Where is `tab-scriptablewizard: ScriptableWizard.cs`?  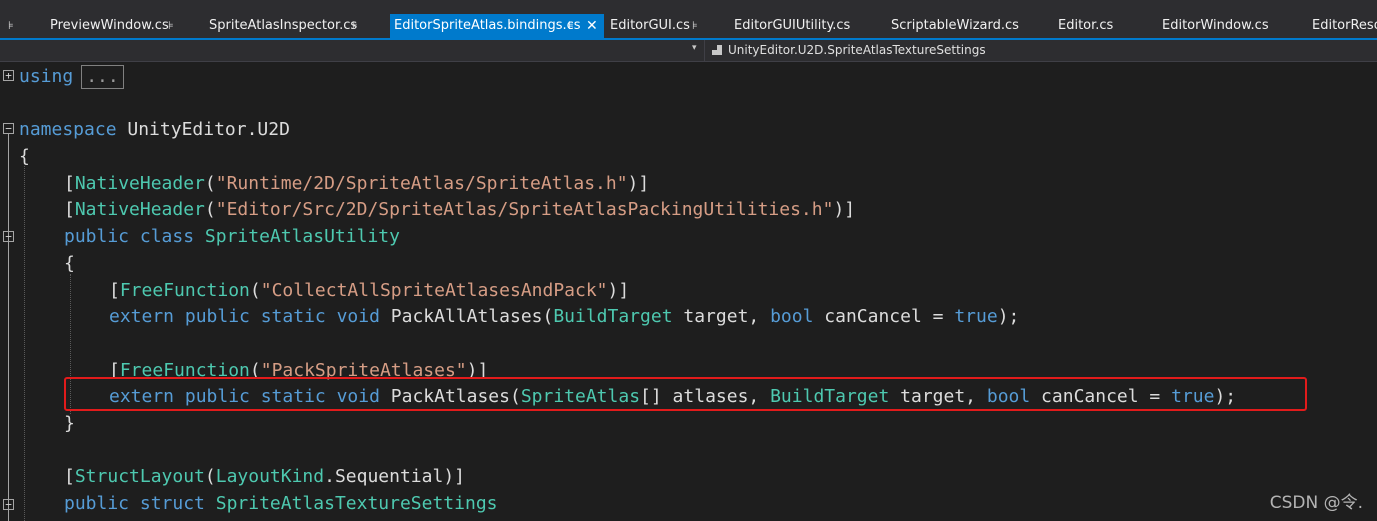
tab-scriptablewizard: ScriptableWizard.cs is located at coordinates (959, 26).